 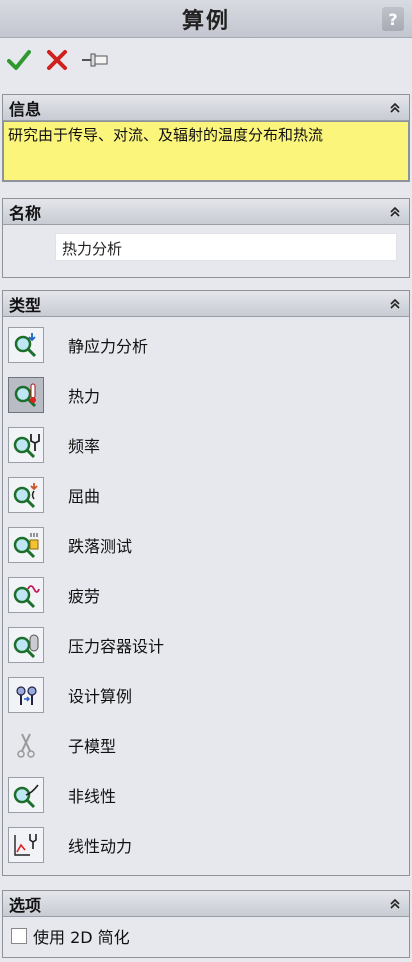 What do you see at coordinates (26, 695) in the screenshot?
I see `design-study-icon` at bounding box center [26, 695].